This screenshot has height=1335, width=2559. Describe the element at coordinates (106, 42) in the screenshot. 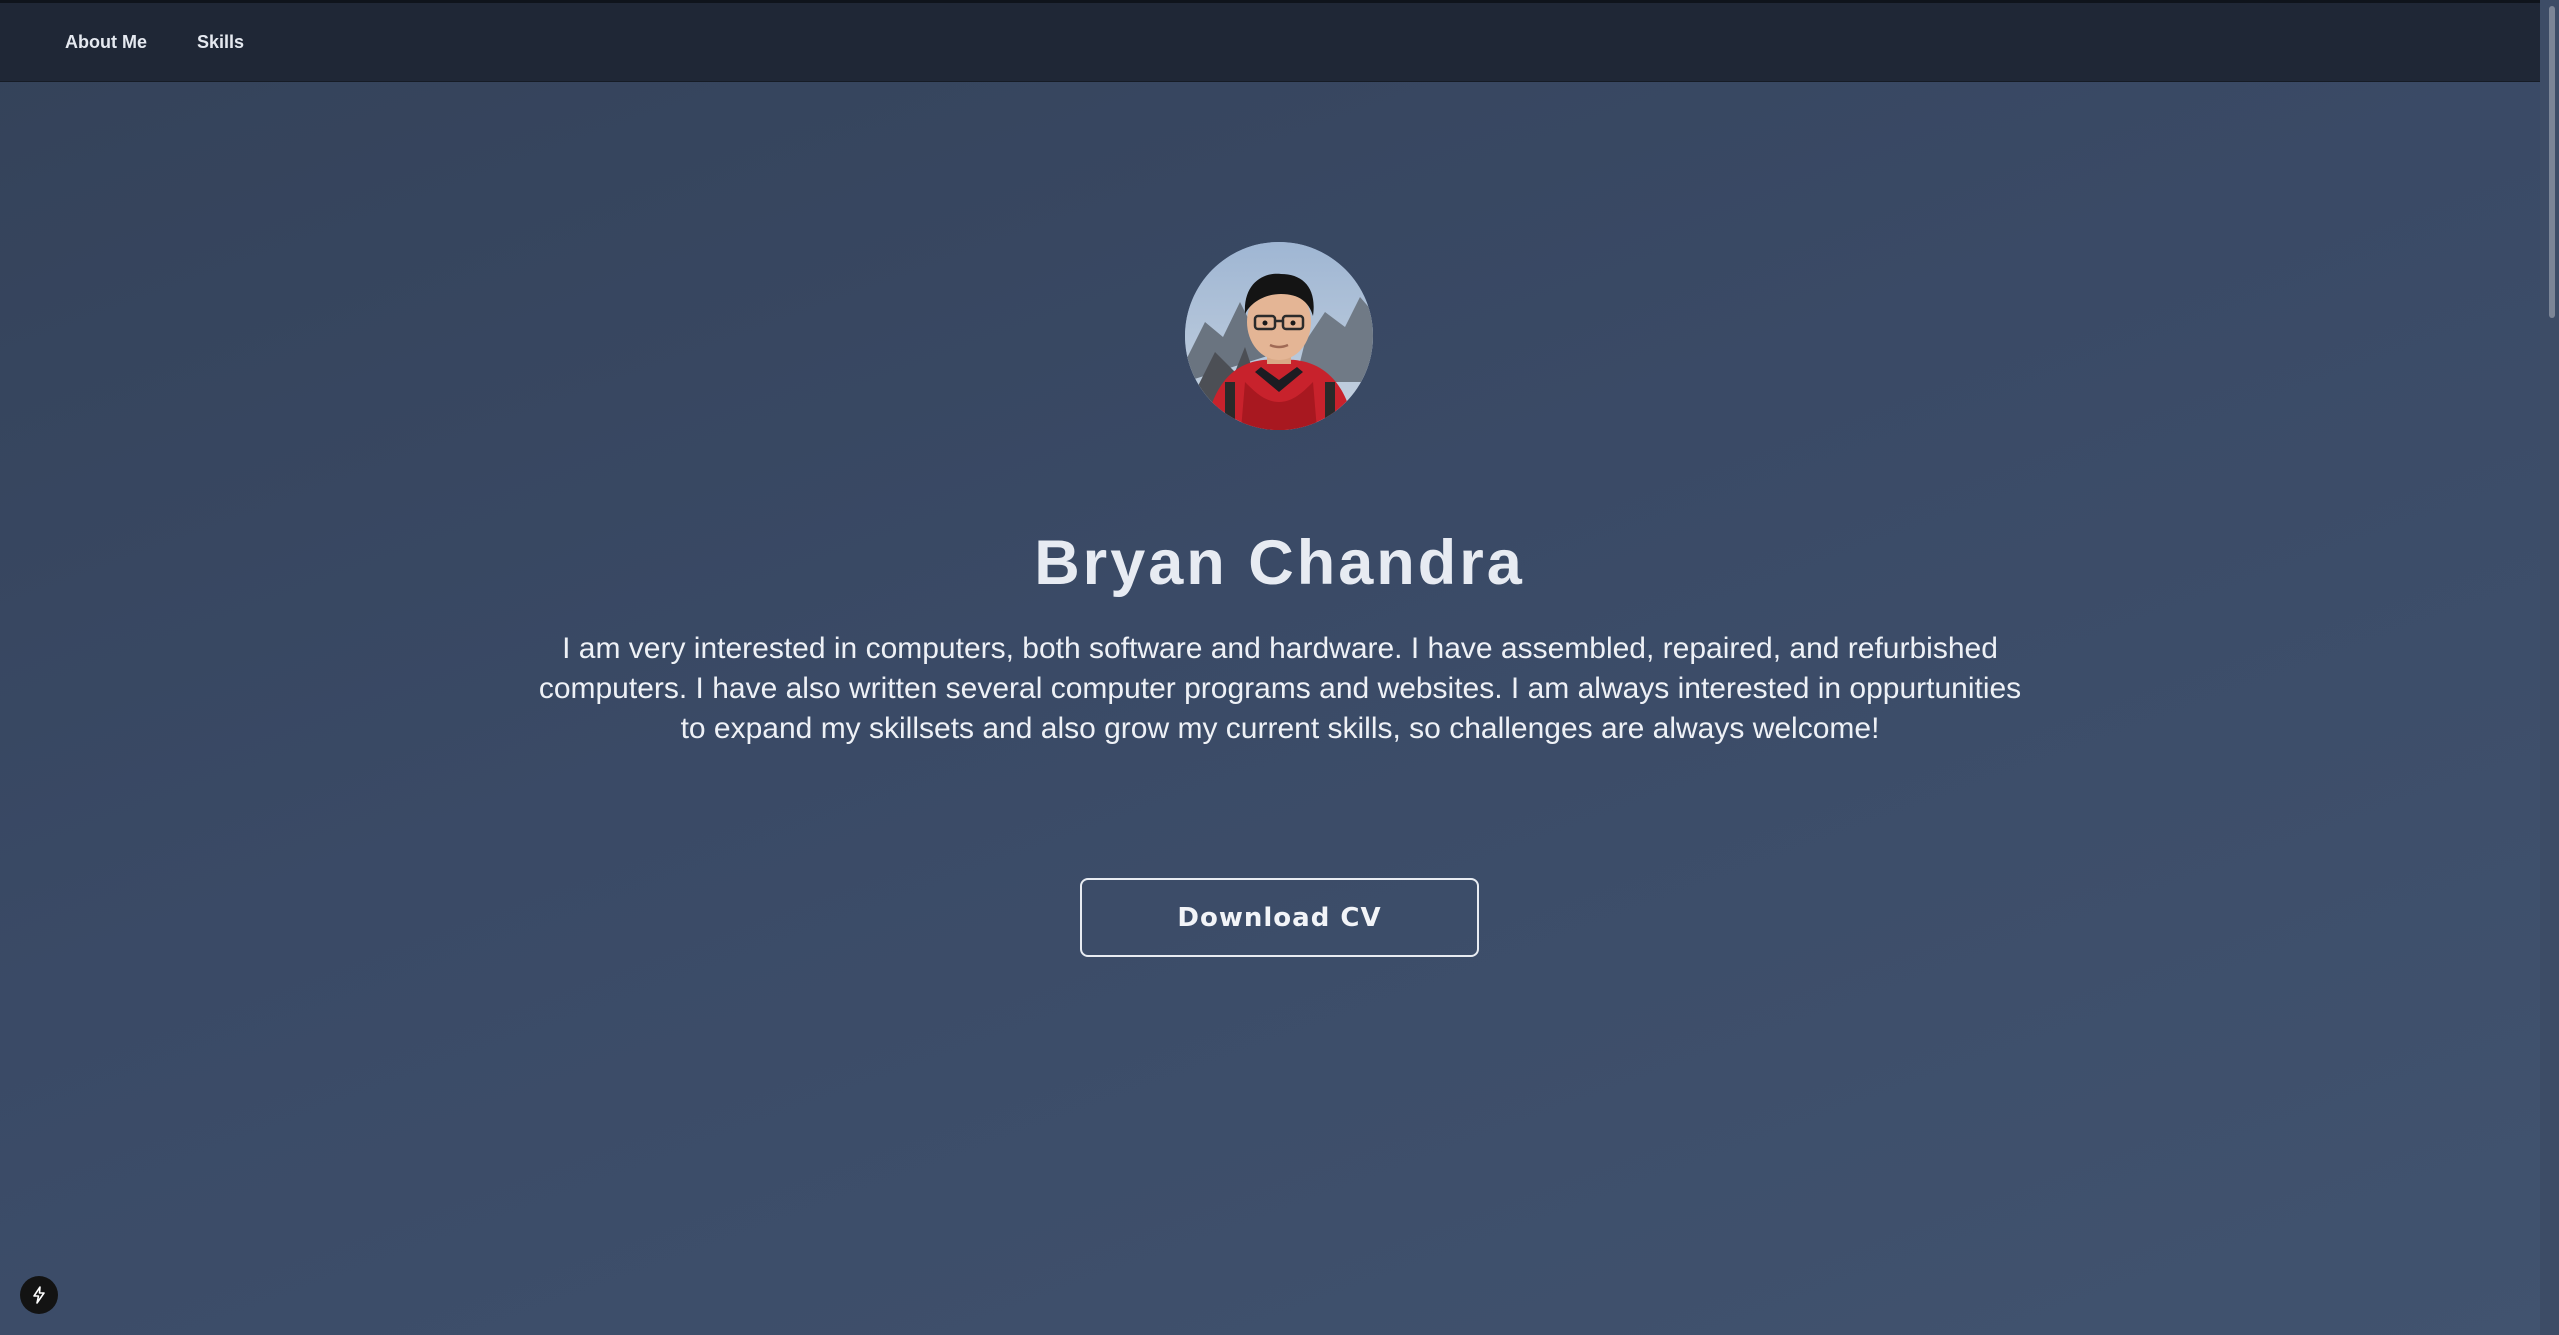

I see `nav-link-about-me: About Me` at that location.